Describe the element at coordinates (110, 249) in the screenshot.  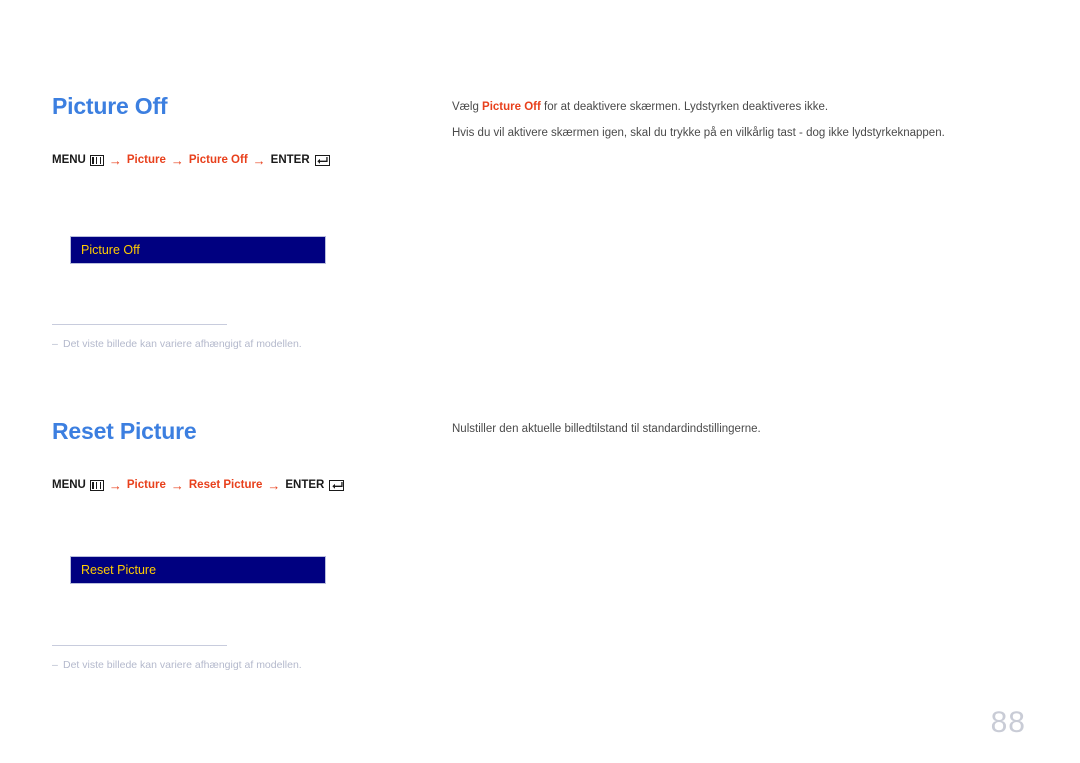
I see `osd-menu-label: Picture Off` at that location.